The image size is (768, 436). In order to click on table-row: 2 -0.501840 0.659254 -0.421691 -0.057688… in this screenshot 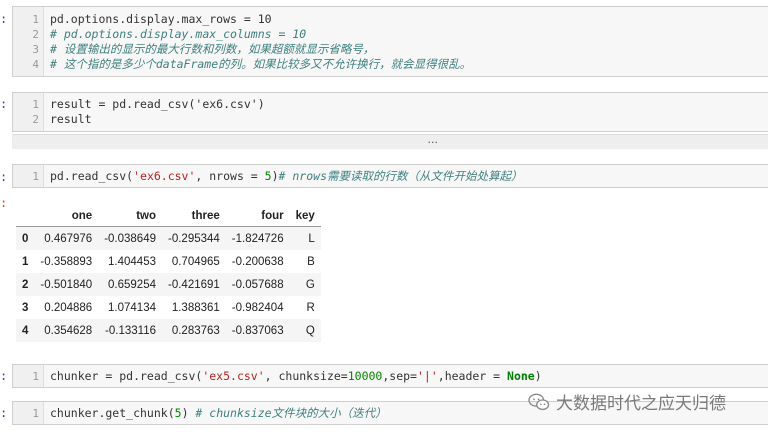, I will do `click(168, 284)`.